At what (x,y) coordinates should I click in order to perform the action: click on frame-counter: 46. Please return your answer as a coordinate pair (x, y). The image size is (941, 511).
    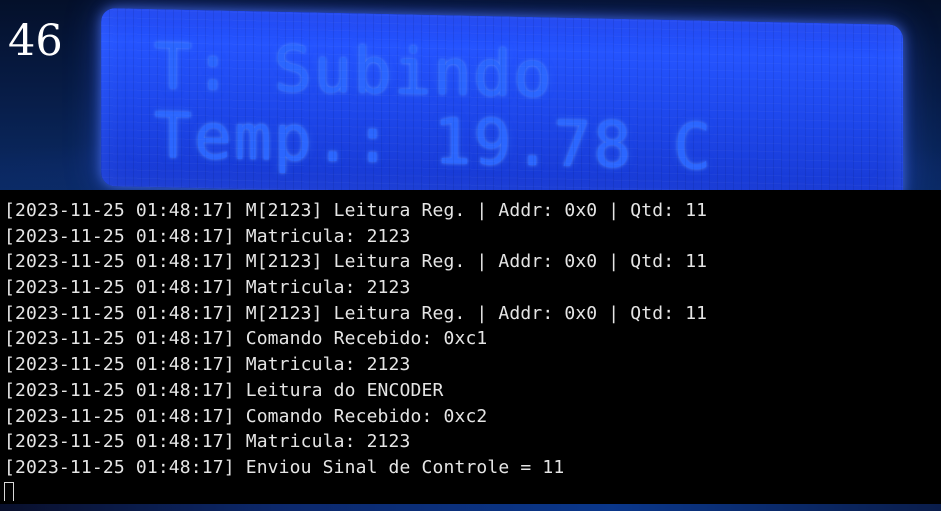
    Looking at the image, I should click on (35, 41).